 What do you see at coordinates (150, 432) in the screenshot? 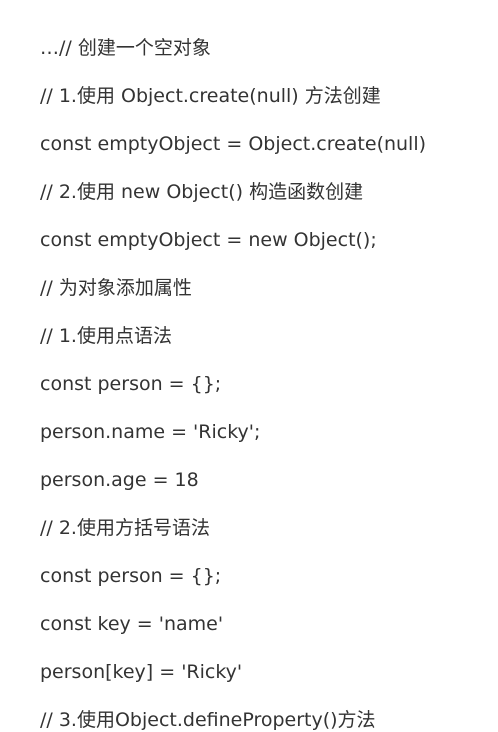
I see `code-line: person.name = 'Ricky';` at bounding box center [150, 432].